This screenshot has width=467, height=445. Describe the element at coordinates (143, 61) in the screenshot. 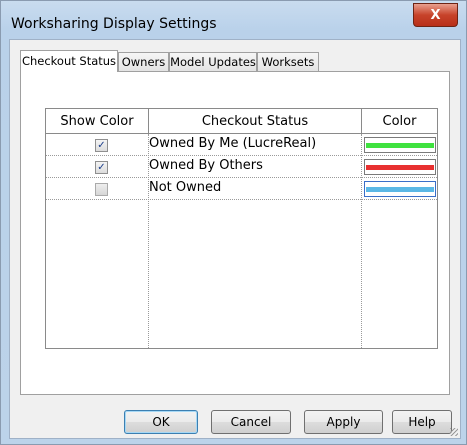

I see `tab-owners: Owners` at that location.